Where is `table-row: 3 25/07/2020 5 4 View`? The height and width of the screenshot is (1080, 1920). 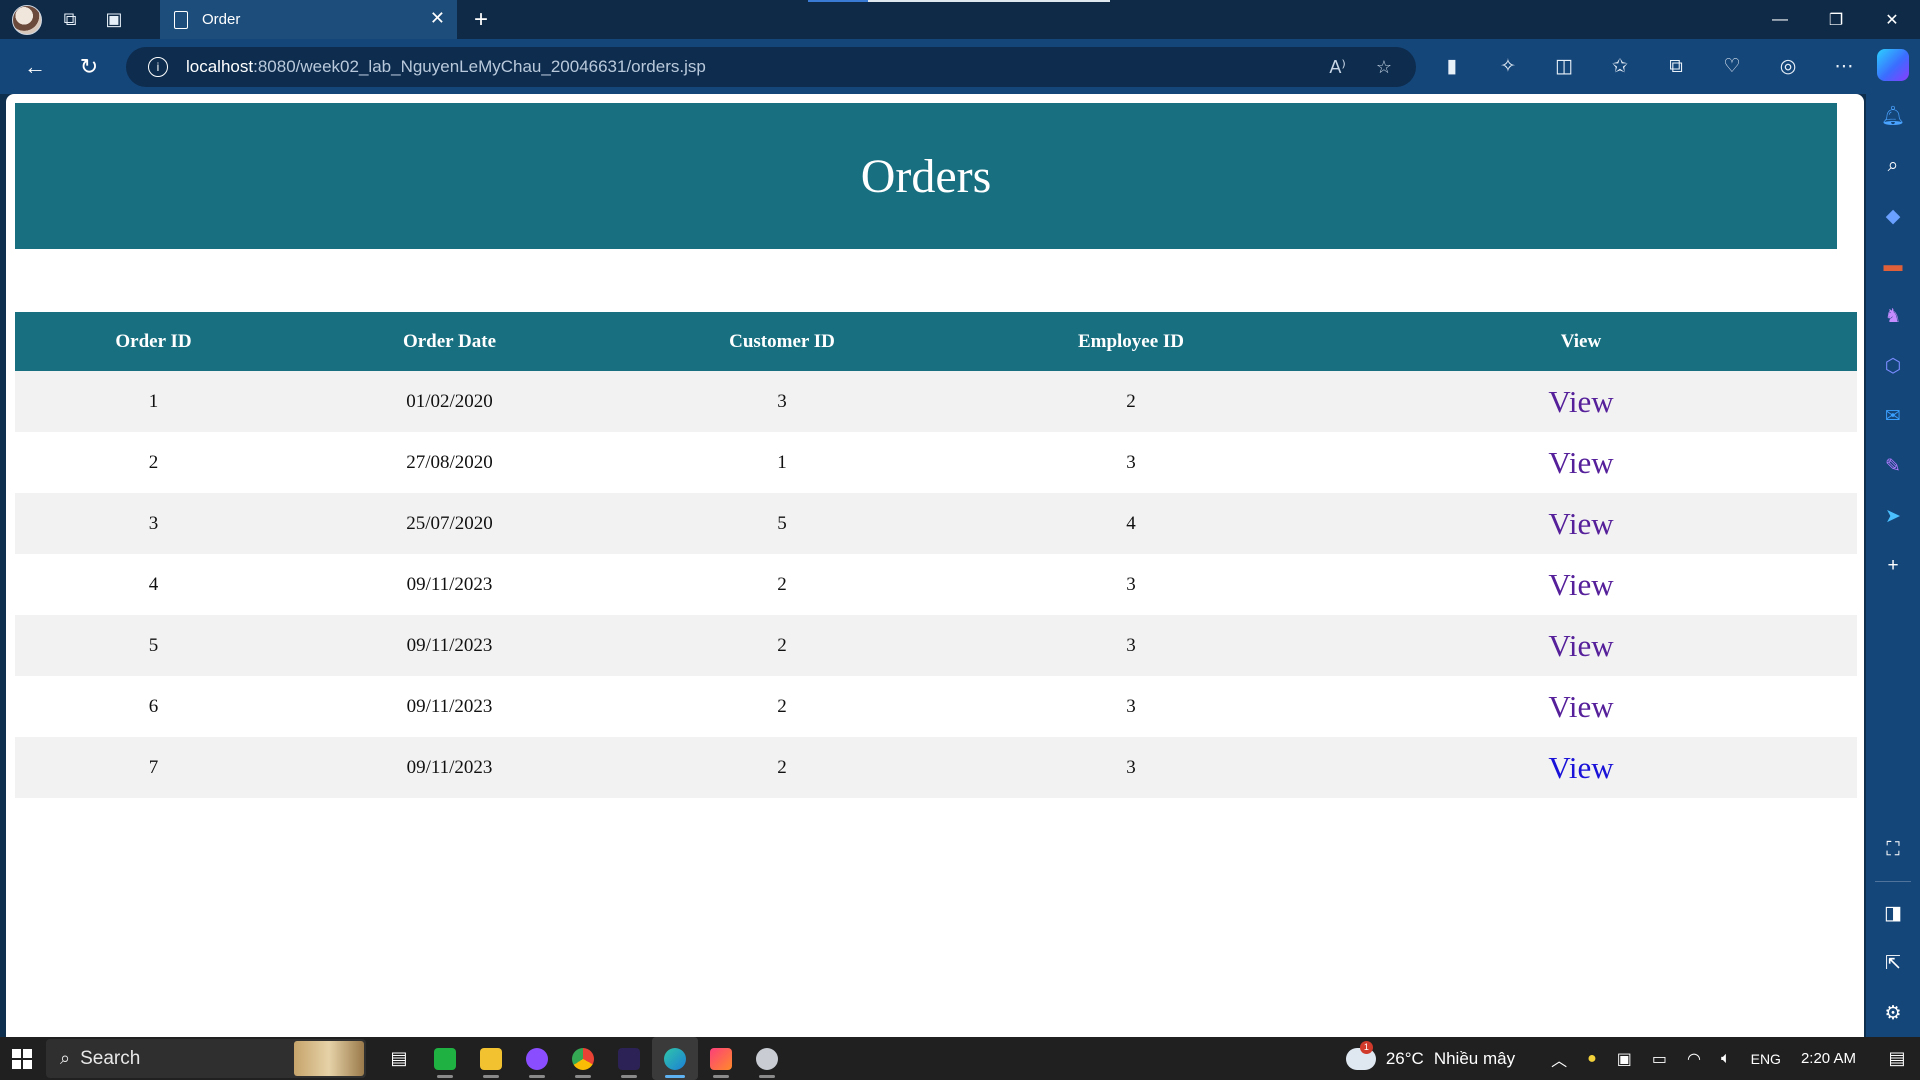 table-row: 3 25/07/2020 5 4 View is located at coordinates (936, 523).